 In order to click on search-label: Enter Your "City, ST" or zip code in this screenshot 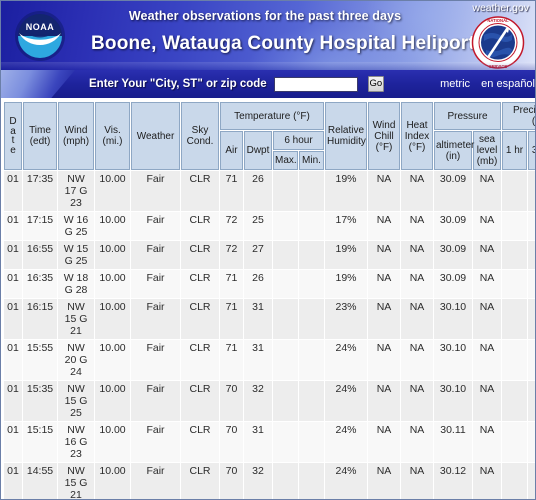, I will do `click(178, 84)`.